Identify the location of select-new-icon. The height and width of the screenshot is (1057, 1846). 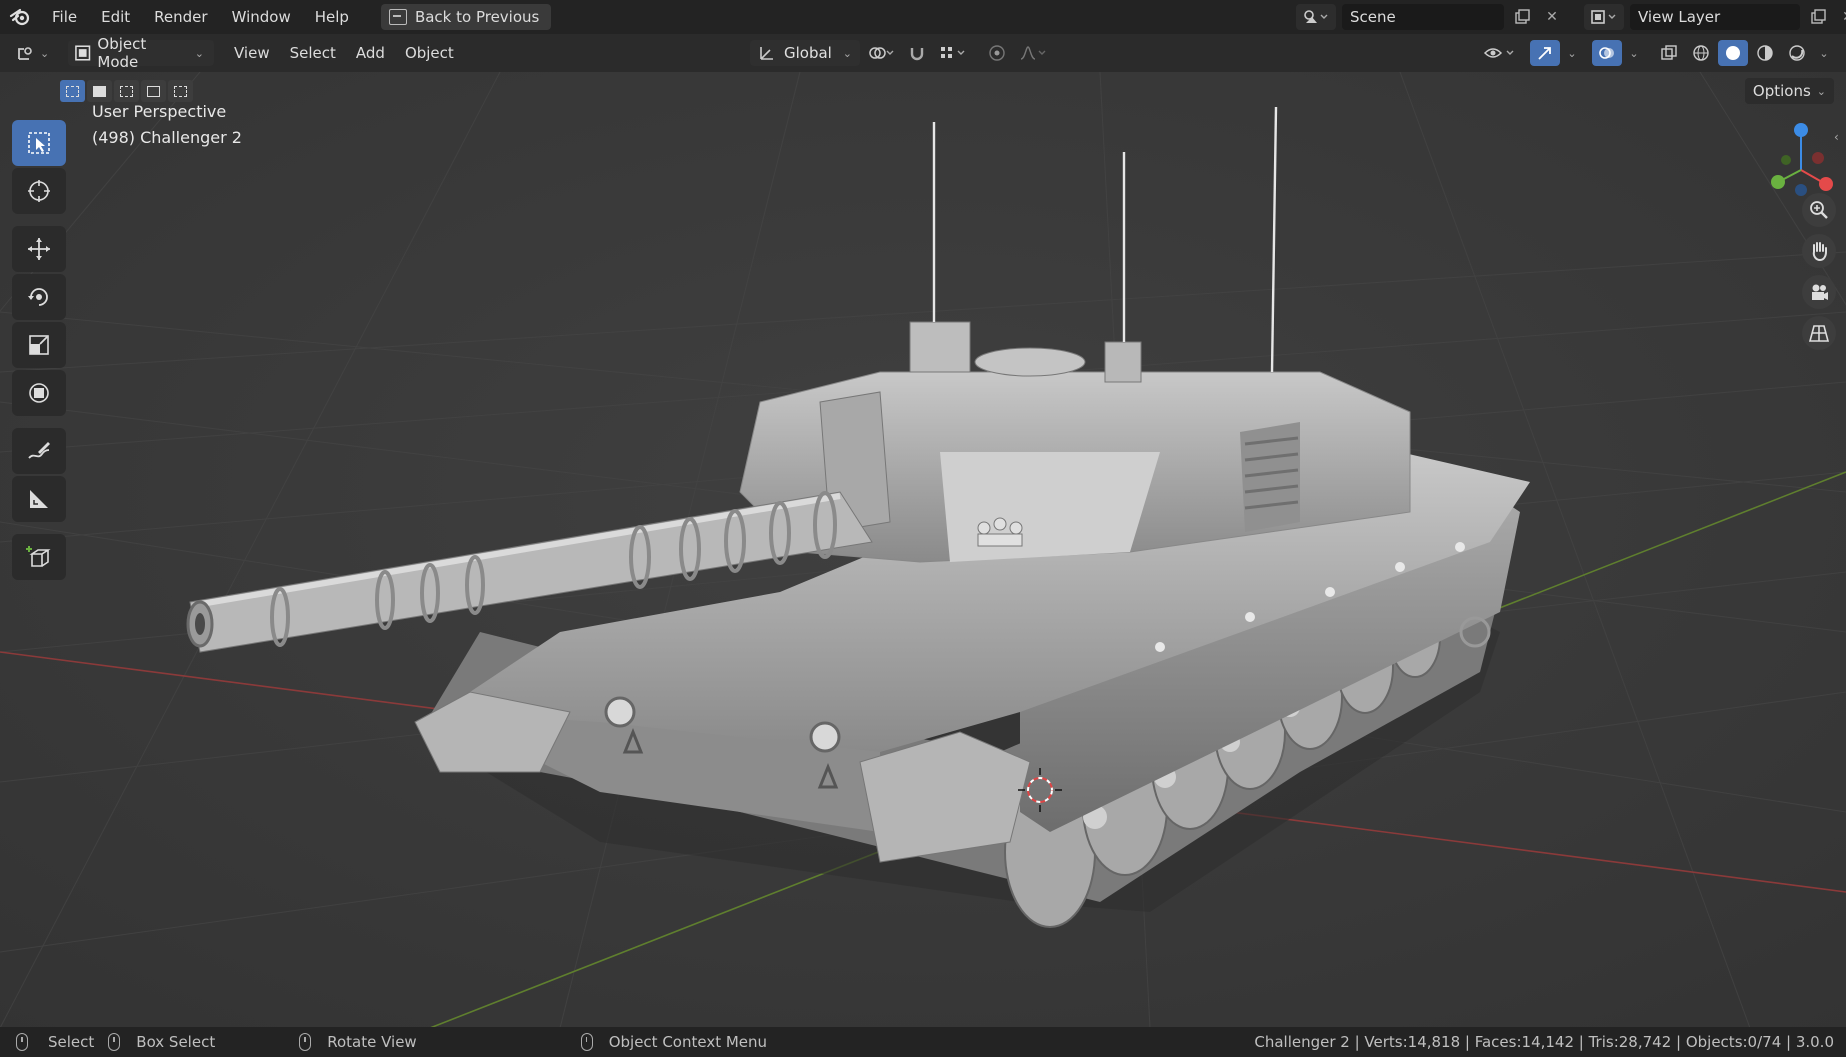
(72, 91).